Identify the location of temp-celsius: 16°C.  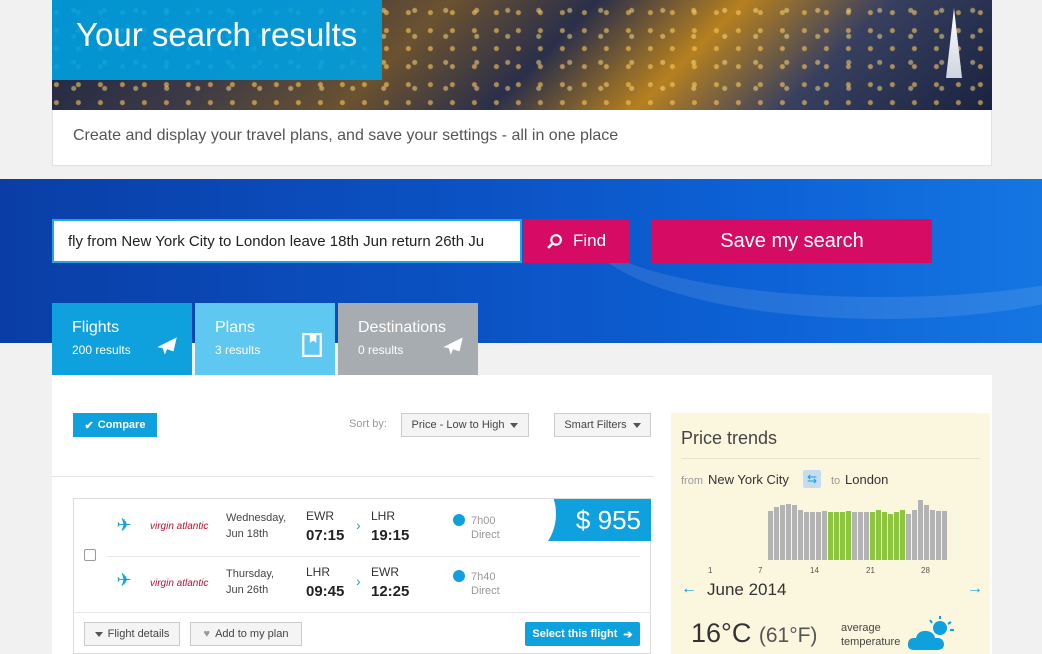
(721, 633).